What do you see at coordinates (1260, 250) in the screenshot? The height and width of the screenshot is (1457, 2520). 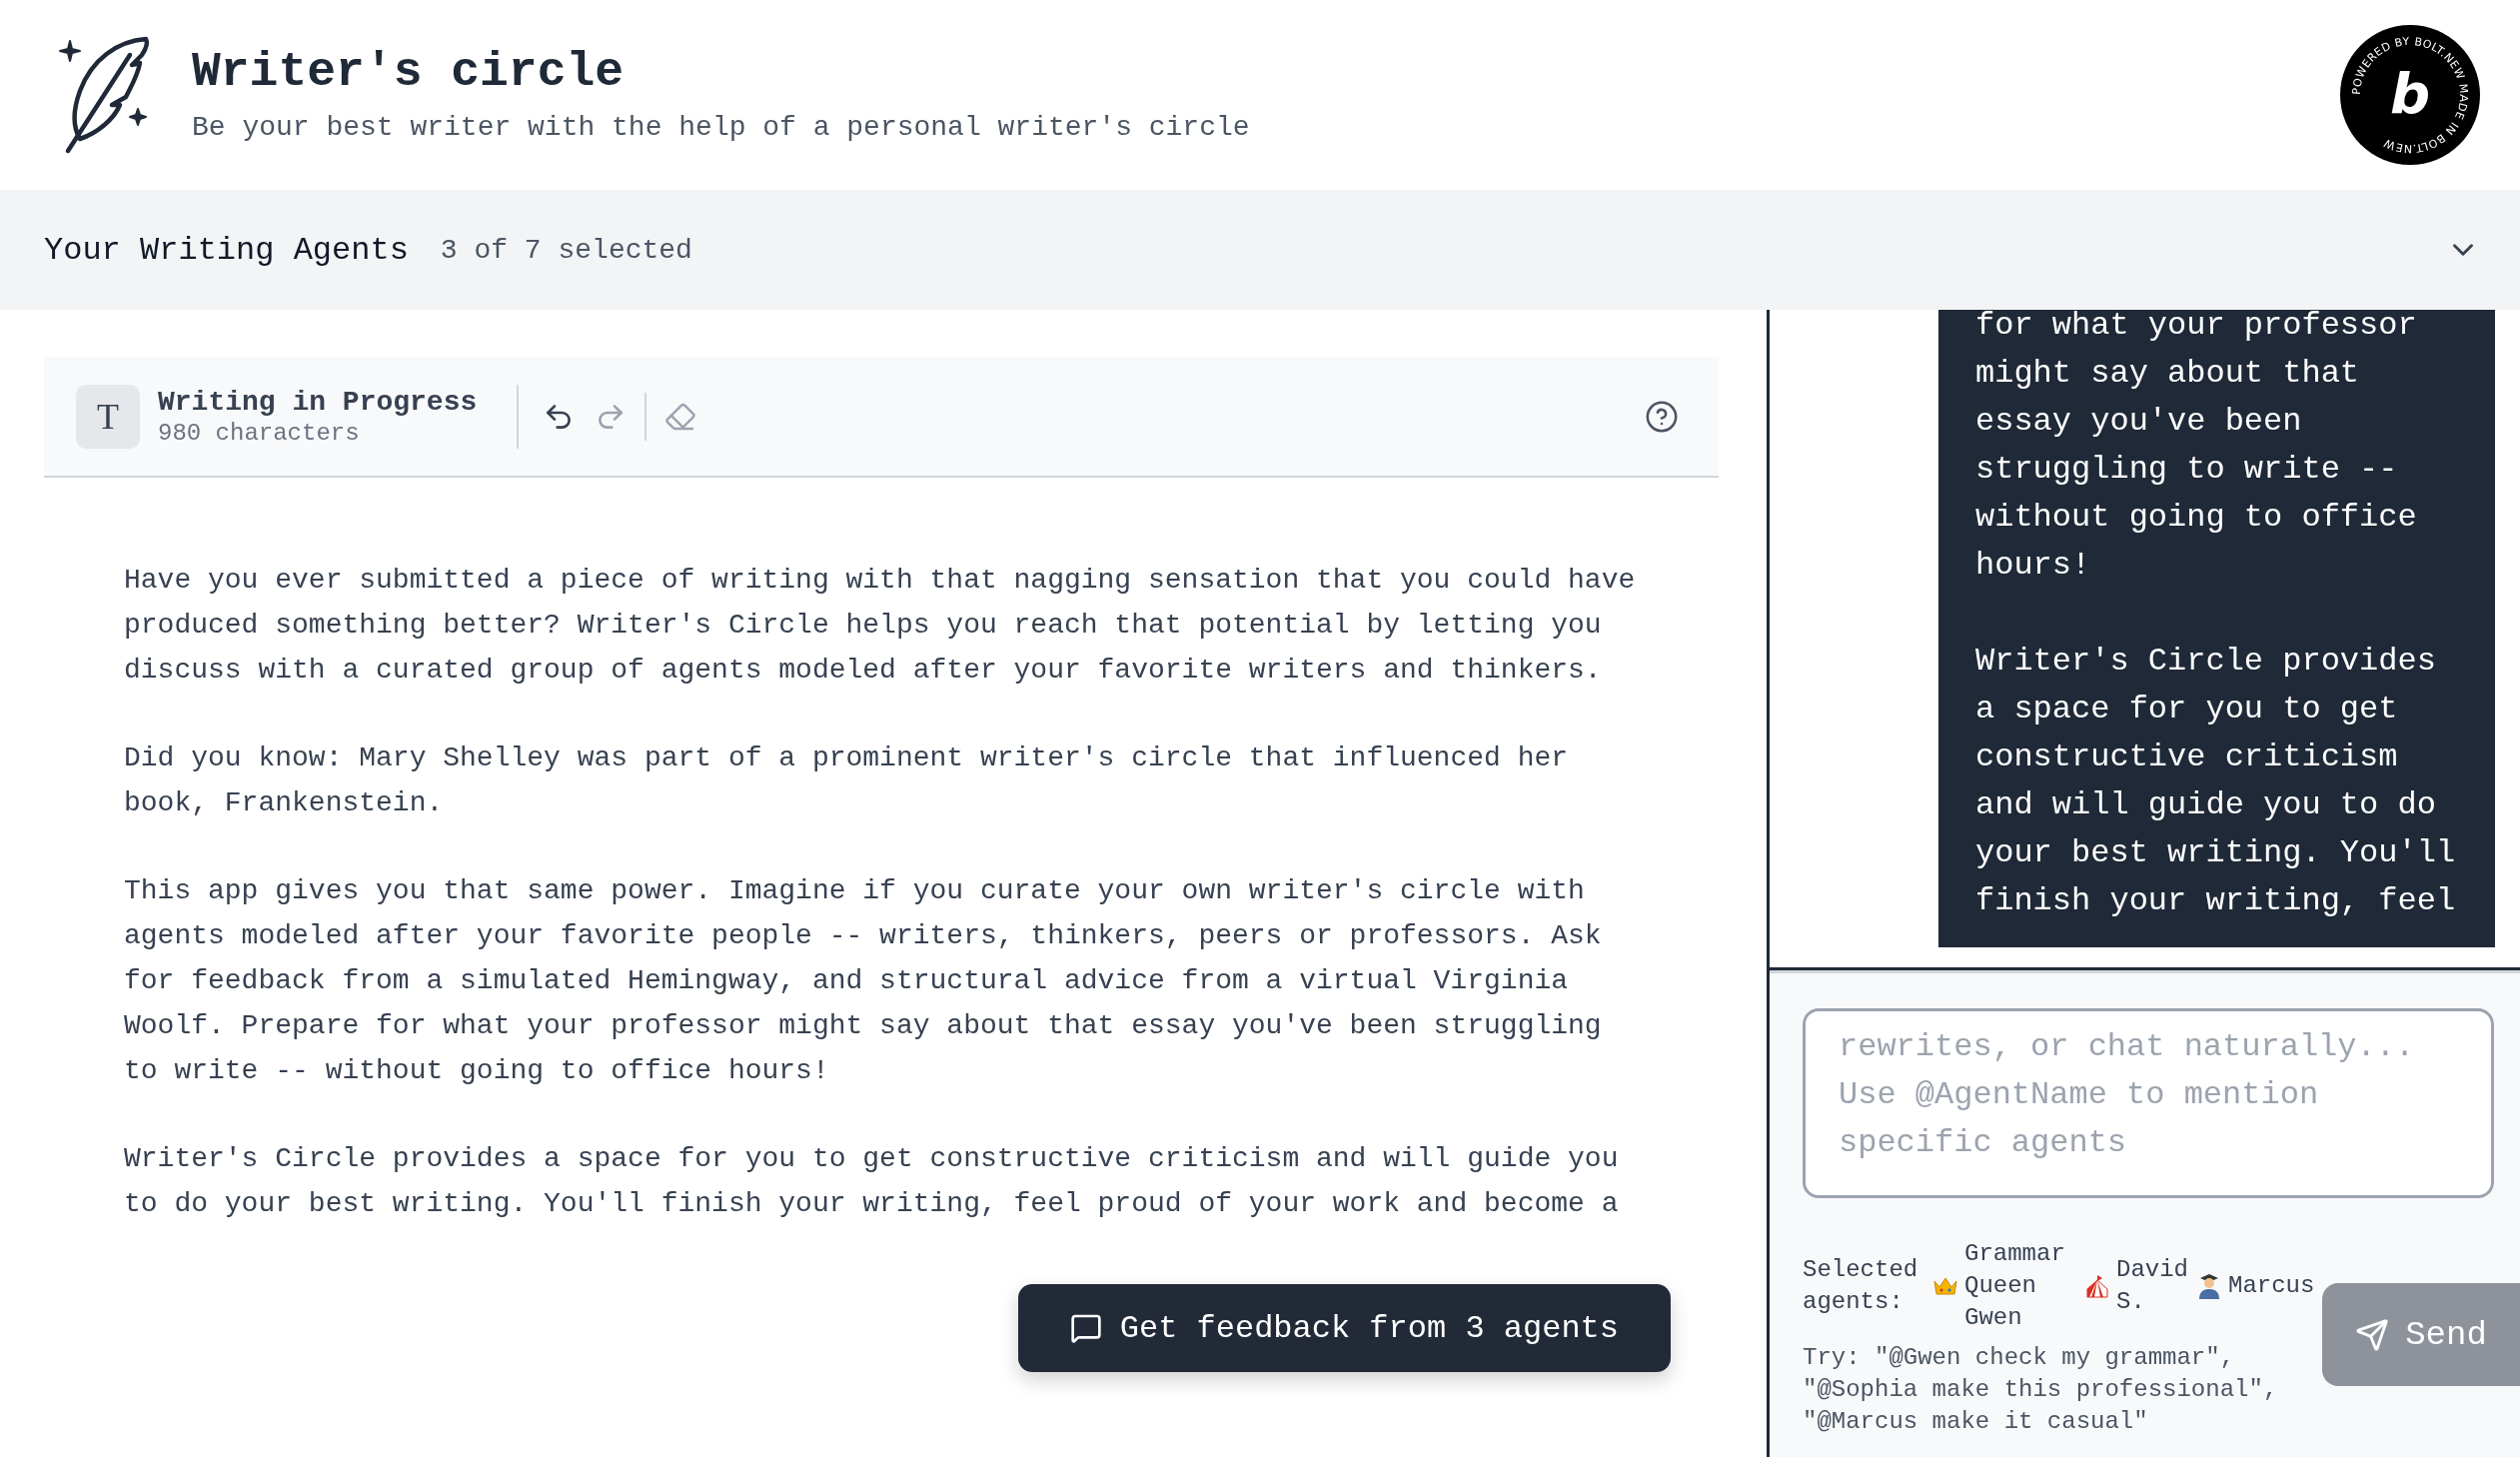 I see `agents-bar: Your Writing Agents 3 of 7 selected` at bounding box center [1260, 250].